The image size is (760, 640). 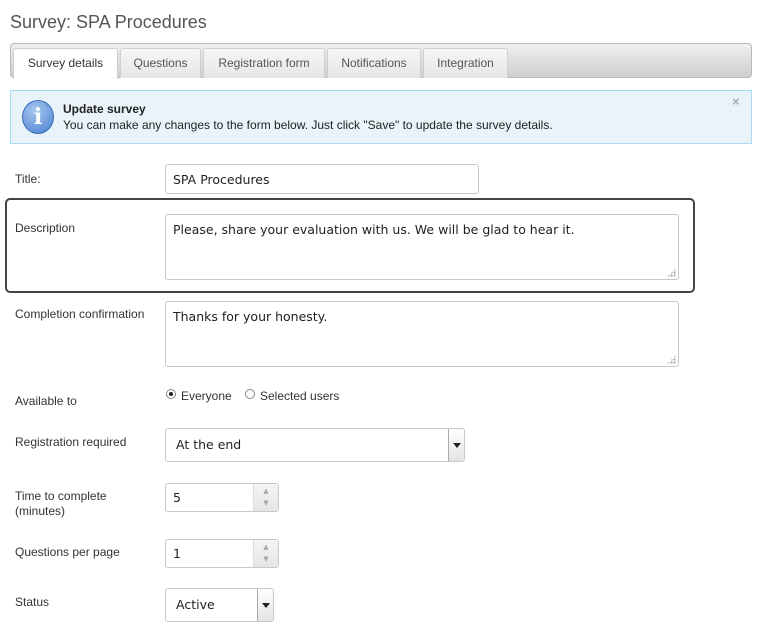 I want to click on info-icon: i, so click(x=38, y=117).